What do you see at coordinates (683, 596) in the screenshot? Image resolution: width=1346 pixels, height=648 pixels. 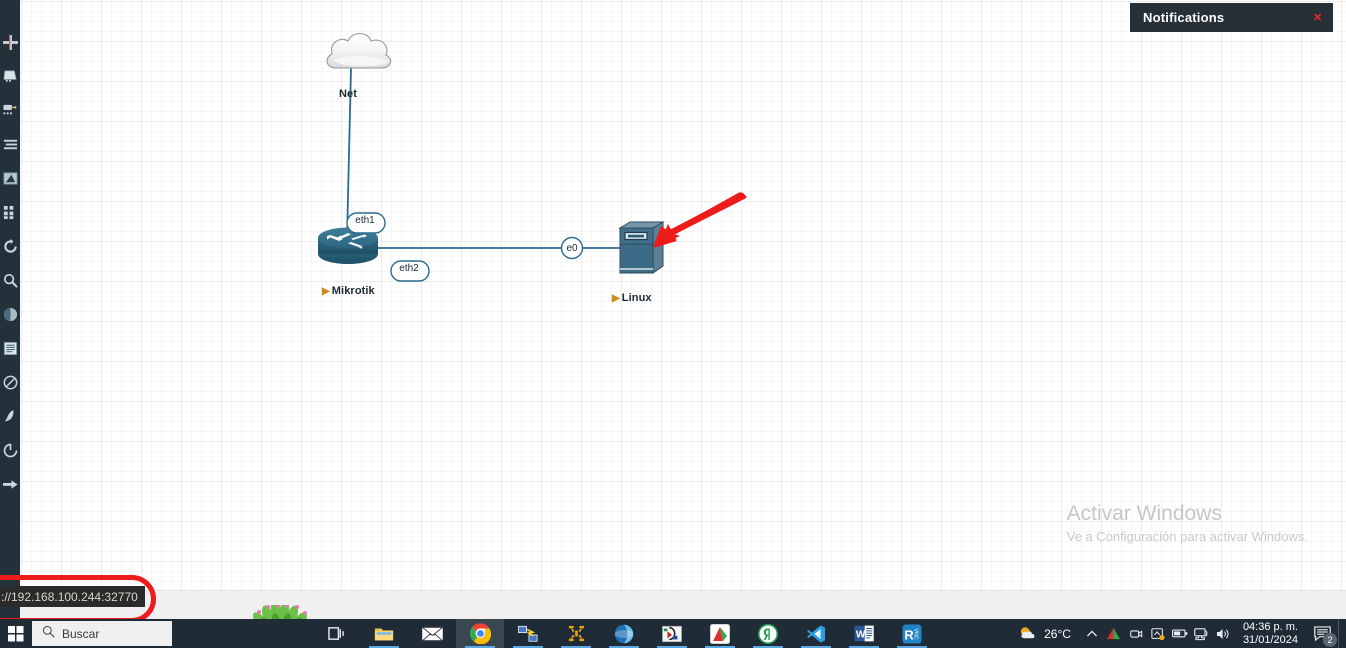 I see `horizontal-scrollbar` at bounding box center [683, 596].